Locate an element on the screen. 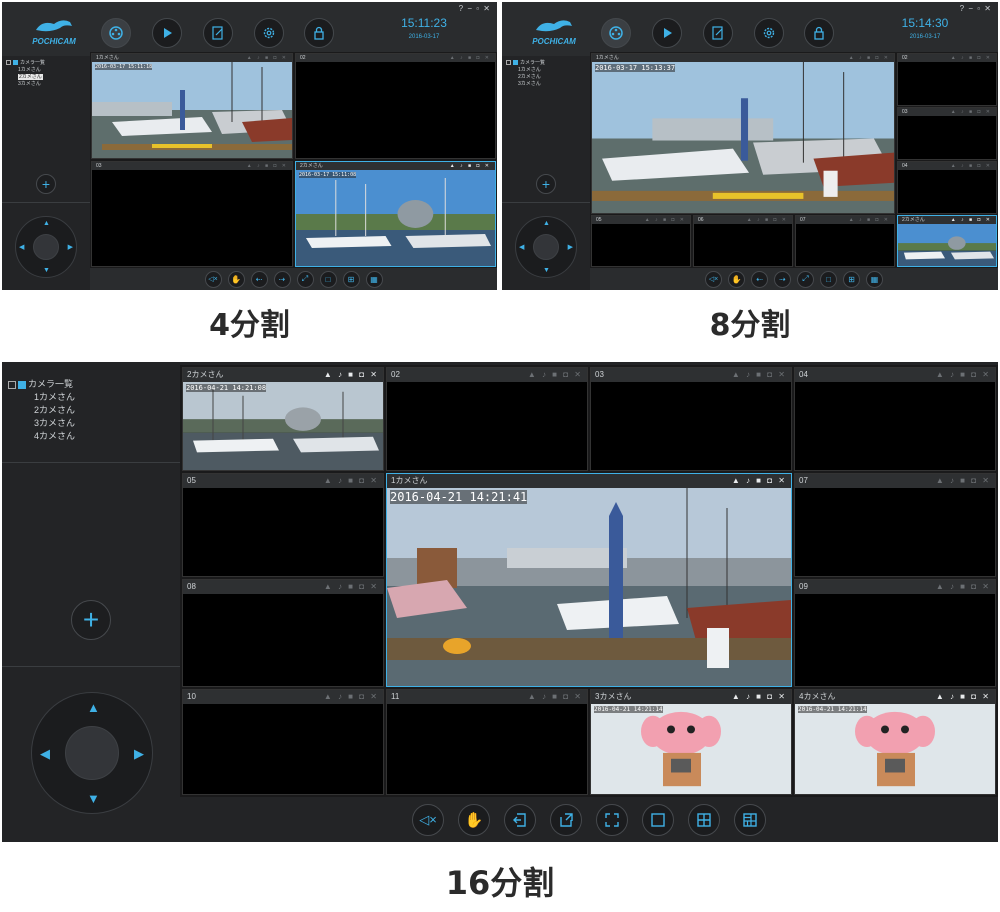 The height and width of the screenshot is (912, 1000). fullscreen-button is located at coordinates (612, 820).